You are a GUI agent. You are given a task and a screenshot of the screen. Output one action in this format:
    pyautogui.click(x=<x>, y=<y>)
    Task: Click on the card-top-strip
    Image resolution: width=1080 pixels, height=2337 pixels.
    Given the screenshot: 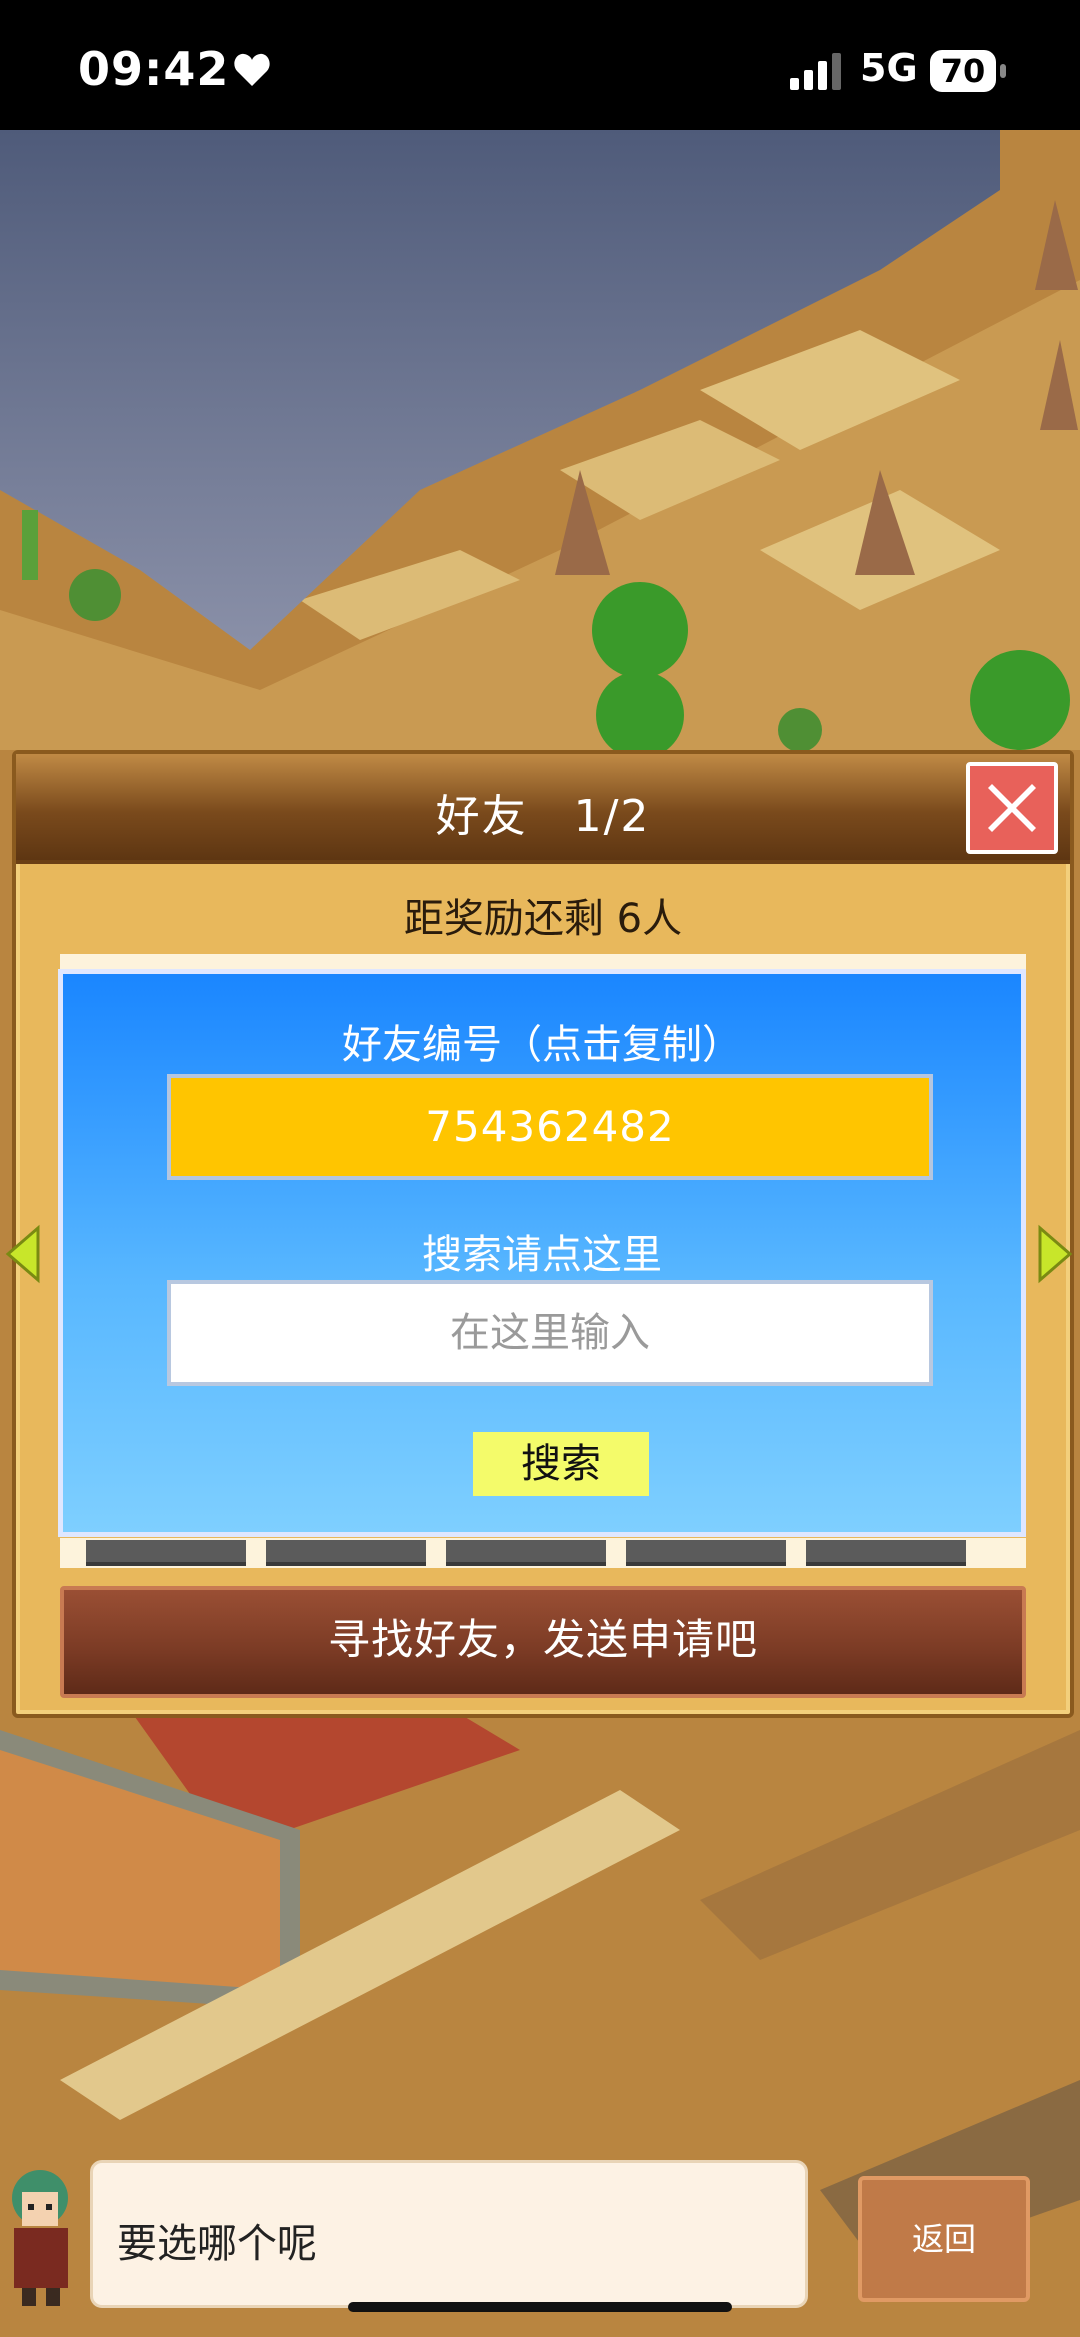 What is the action you would take?
    pyautogui.click(x=543, y=962)
    